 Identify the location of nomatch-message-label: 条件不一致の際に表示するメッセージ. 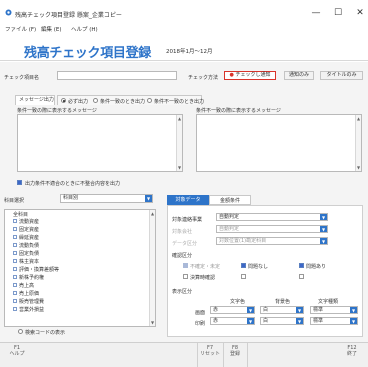
(238, 111).